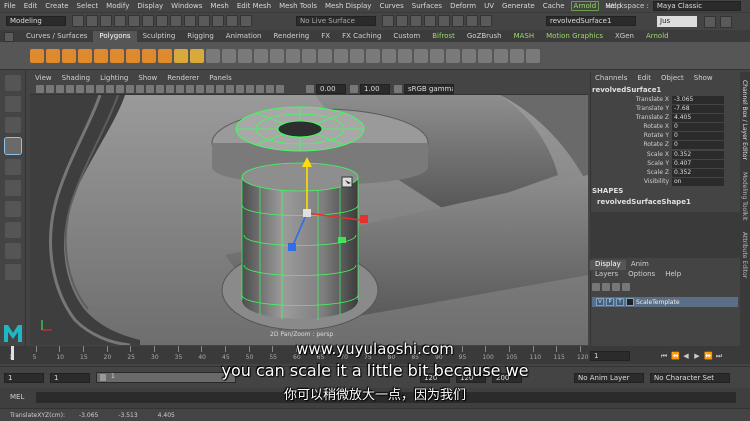 The width and height of the screenshot is (750, 421). Describe the element at coordinates (606, 287) in the screenshot. I see `move-layer-down-icon` at that location.